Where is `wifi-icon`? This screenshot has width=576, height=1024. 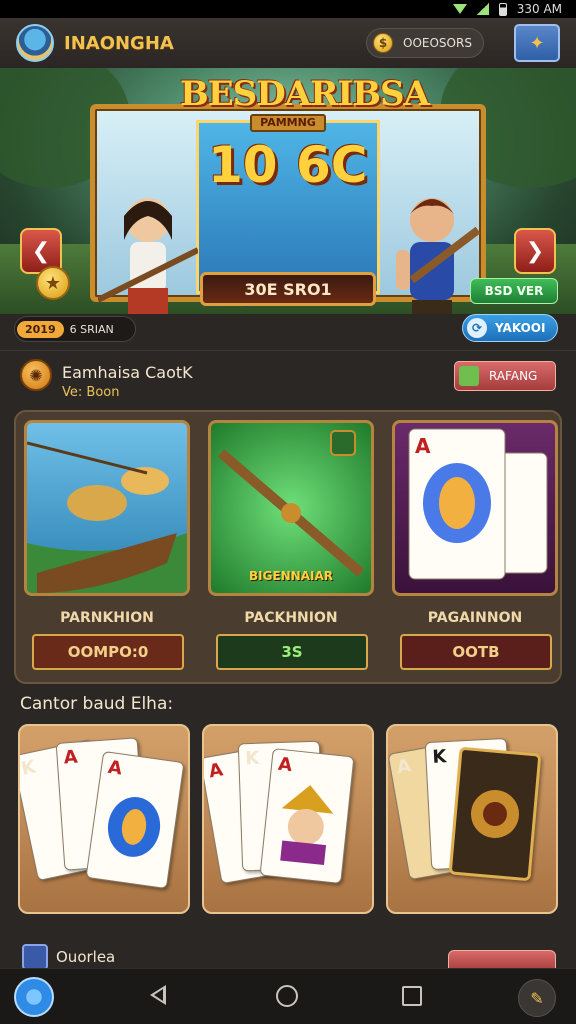
wifi-icon is located at coordinates (459, 9).